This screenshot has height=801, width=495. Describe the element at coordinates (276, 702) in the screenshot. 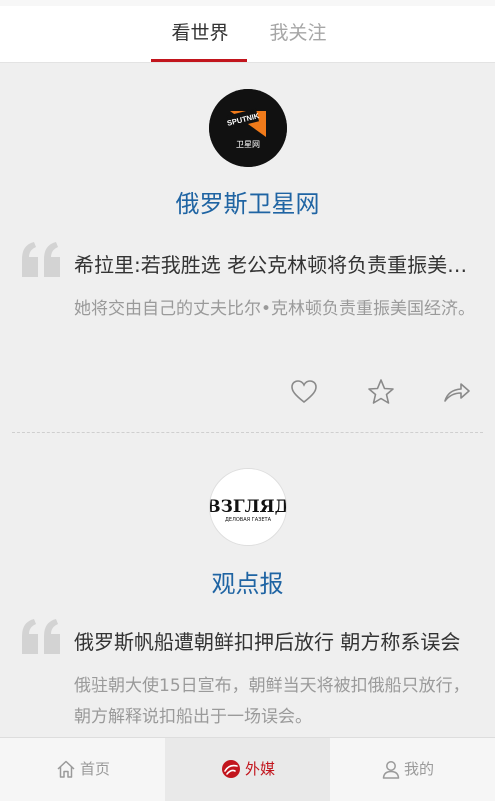

I see `article-summary: 俄驻朝大使15日宣布，朝鲜当天将被扣俄船只放行，朝方解释说扣船出于一场误会。` at that location.